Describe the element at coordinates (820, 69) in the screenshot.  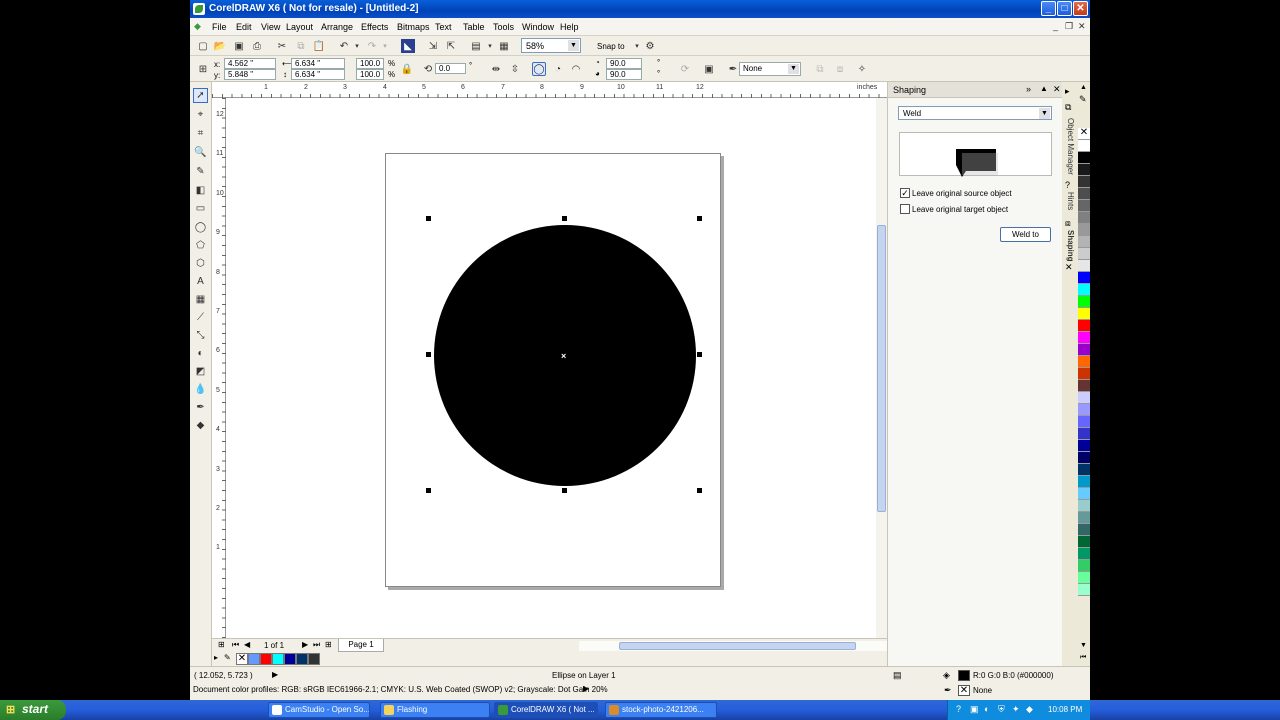
I see `to-front-icon: ⧉` at that location.